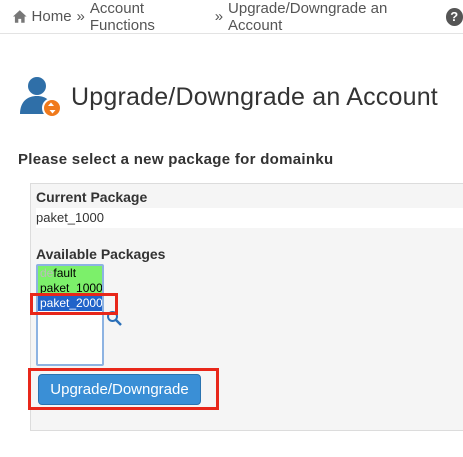  What do you see at coordinates (52, 16) in the screenshot?
I see `breadcrumb-home-link: Home` at bounding box center [52, 16].